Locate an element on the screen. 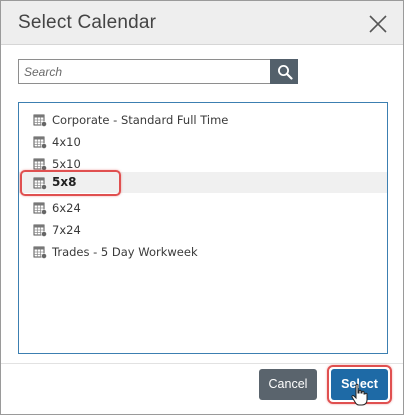 The width and height of the screenshot is (404, 415). search-box is located at coordinates (158, 71).